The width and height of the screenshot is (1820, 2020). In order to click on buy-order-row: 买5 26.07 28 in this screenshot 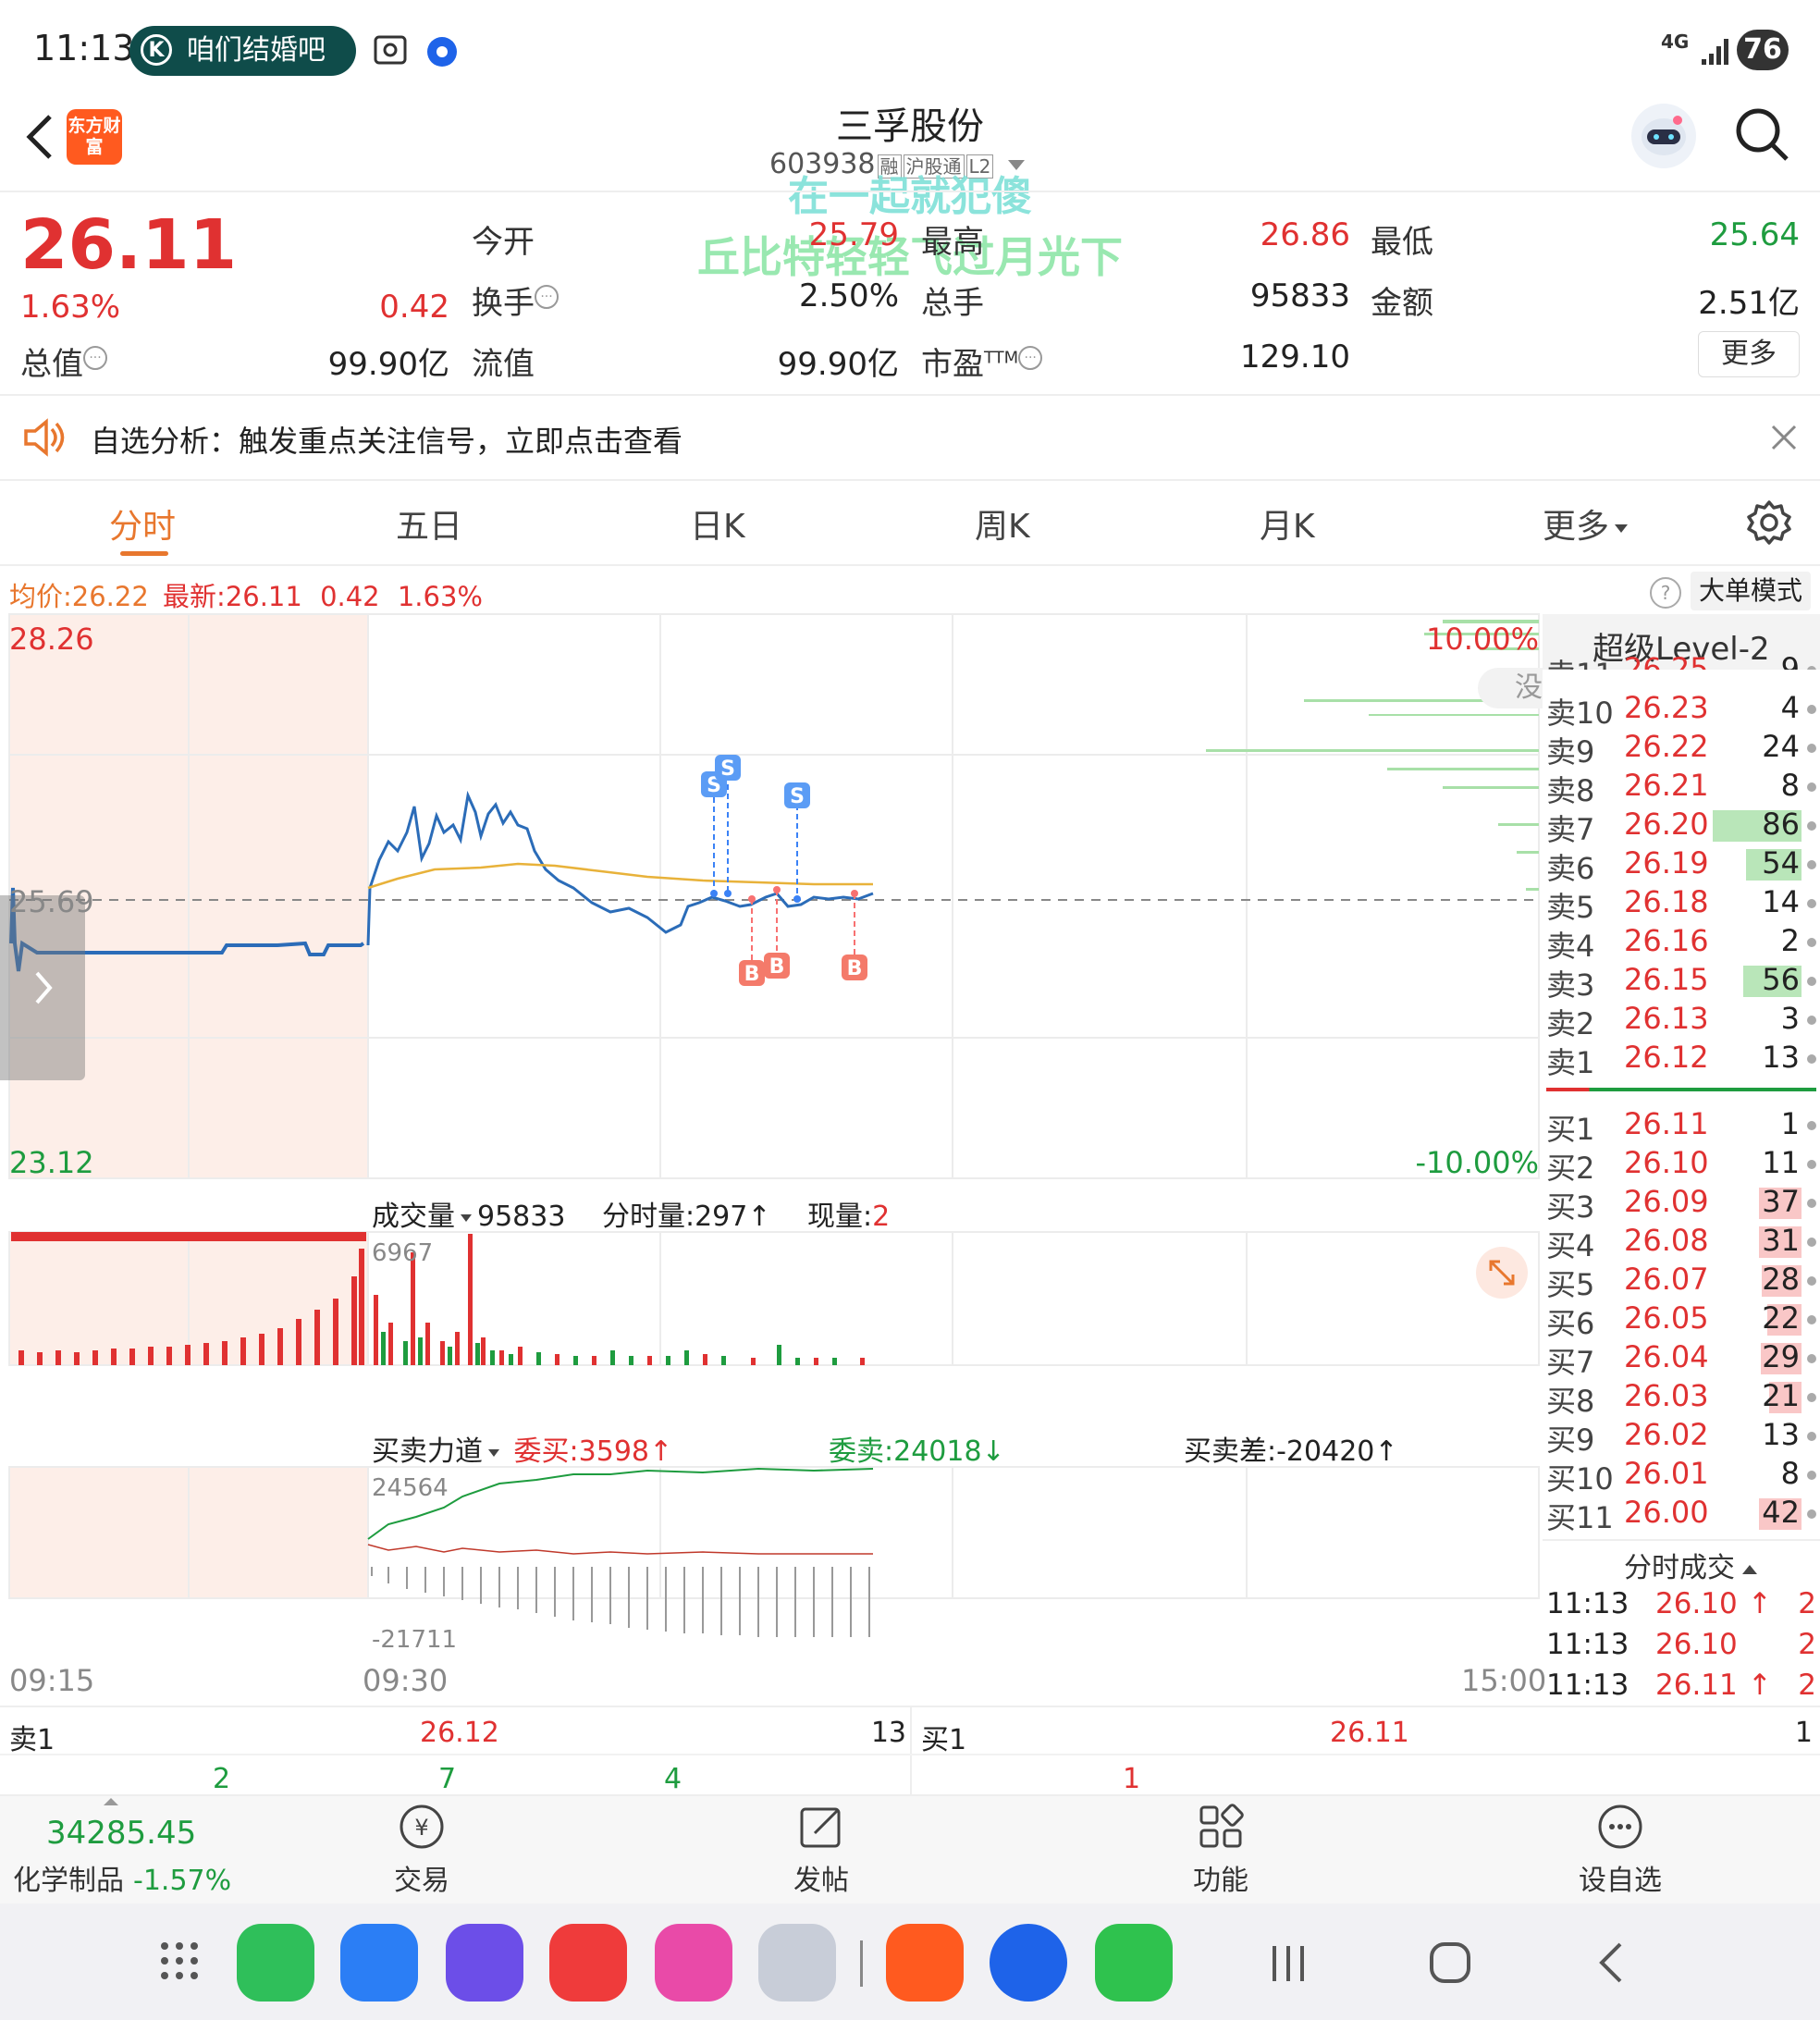, I will do `click(1683, 1282)`.